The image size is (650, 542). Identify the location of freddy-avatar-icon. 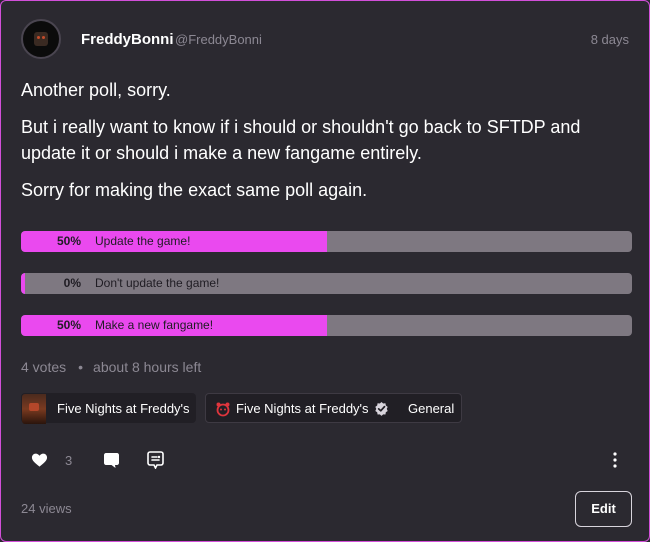
(41, 39).